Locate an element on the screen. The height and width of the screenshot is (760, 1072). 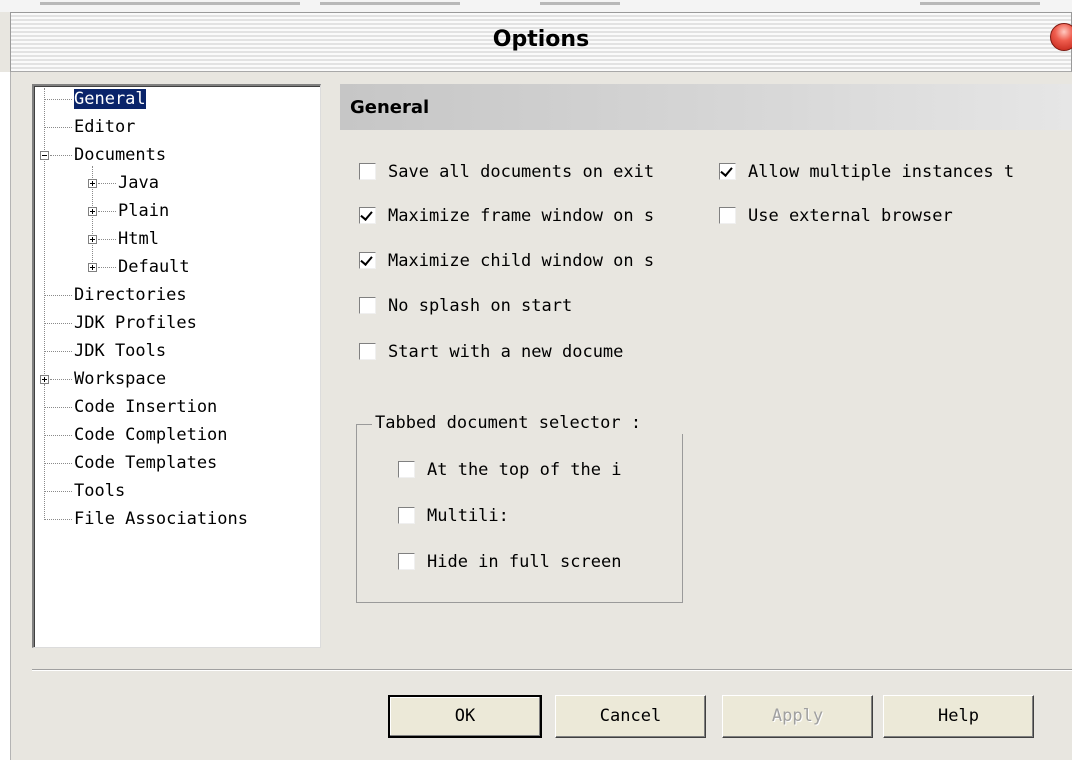
checkbox-label: Save all documents on exit is located at coordinates (521, 172).